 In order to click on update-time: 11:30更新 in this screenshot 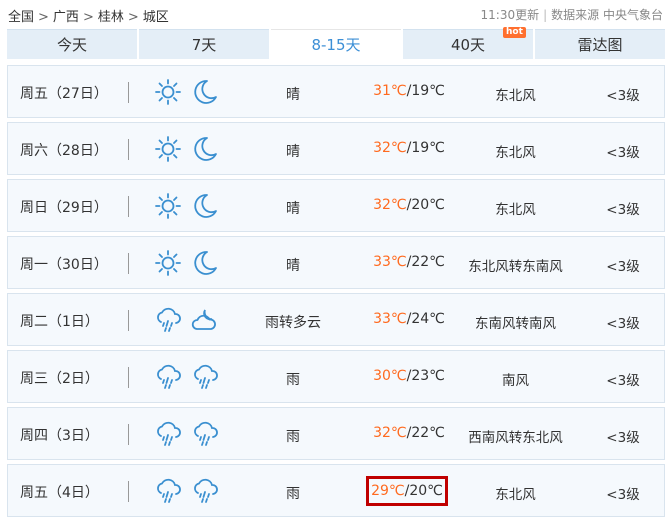, I will do `click(510, 15)`.